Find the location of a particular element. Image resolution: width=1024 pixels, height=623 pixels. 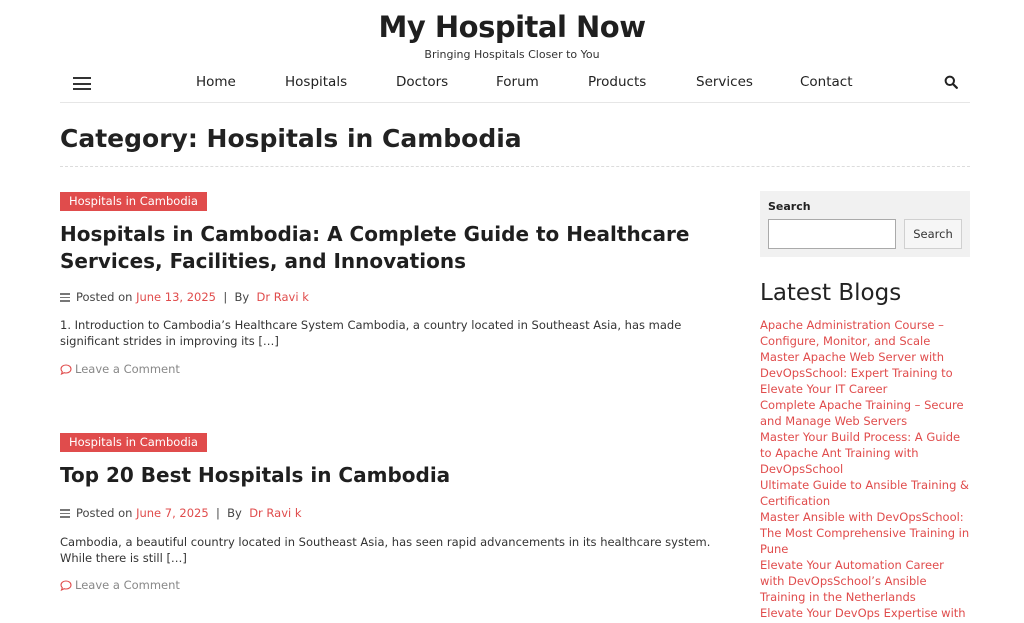

latest-blogs-heading: Latest Blogs is located at coordinates (831, 293).